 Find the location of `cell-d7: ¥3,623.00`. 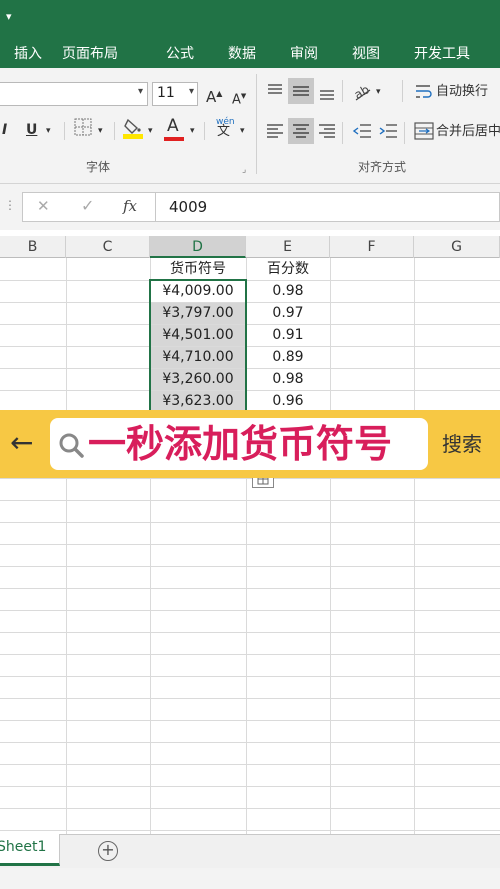

cell-d7: ¥3,623.00 is located at coordinates (198, 401).